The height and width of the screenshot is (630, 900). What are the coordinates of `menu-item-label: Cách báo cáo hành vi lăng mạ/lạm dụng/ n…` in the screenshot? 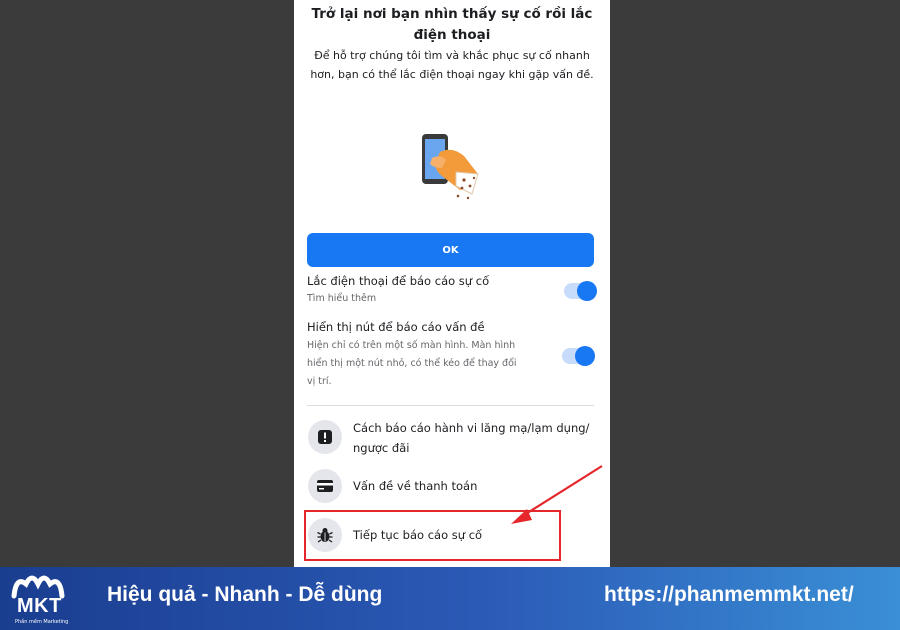 It's located at (471, 438).